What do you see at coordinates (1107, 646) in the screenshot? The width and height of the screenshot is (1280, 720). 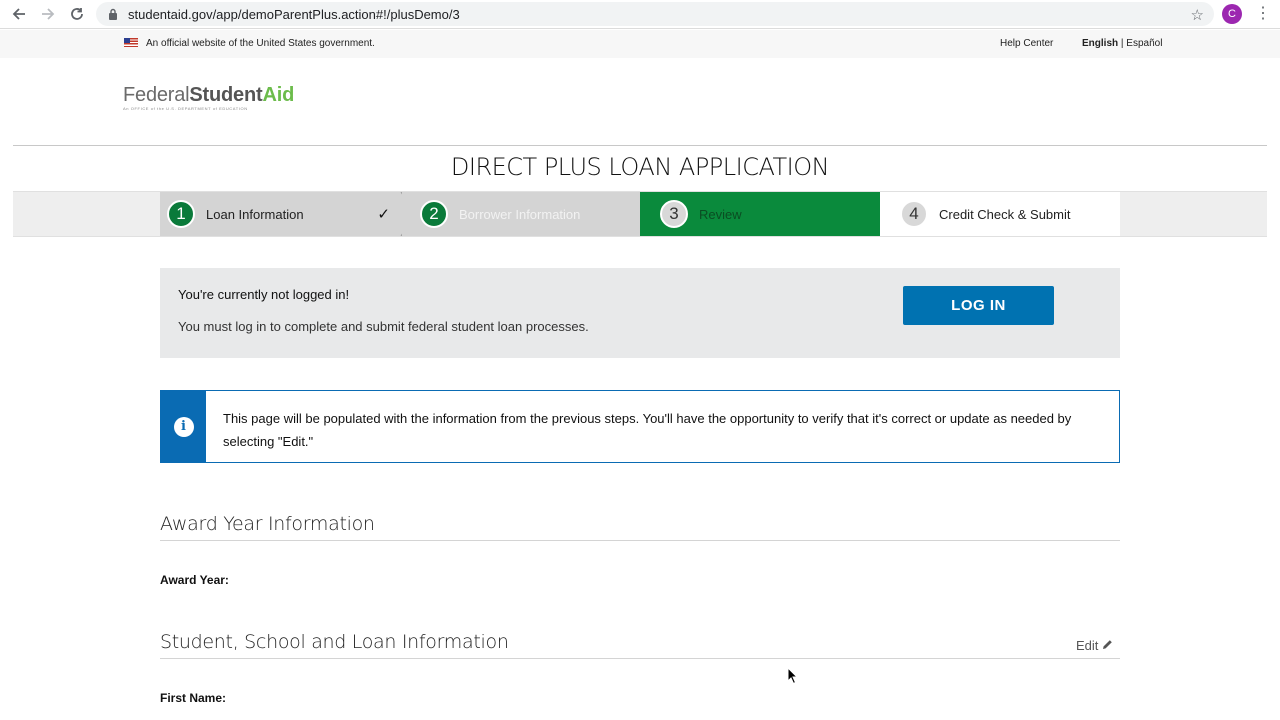 I see `pencil-icon` at bounding box center [1107, 646].